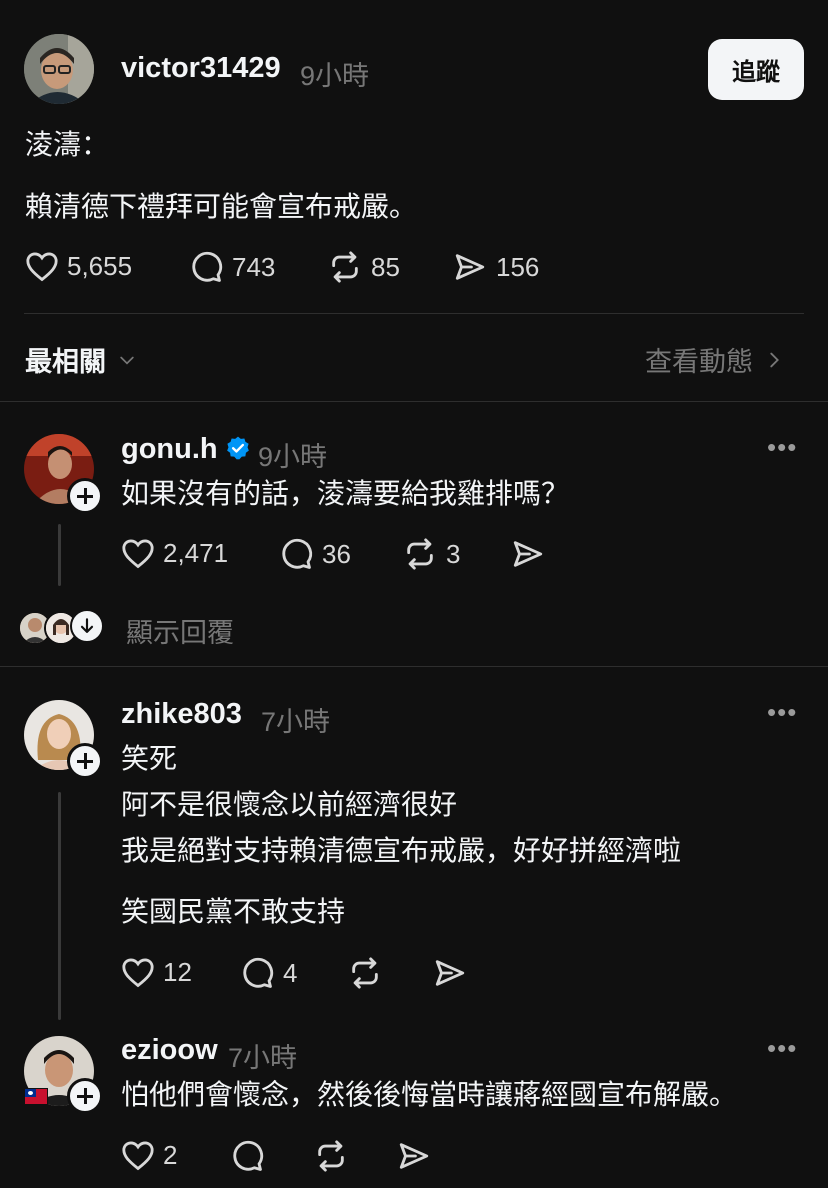 This screenshot has width=828, height=1188. Describe the element at coordinates (149, 758) in the screenshot. I see `reply-text-line: 笑死` at that location.